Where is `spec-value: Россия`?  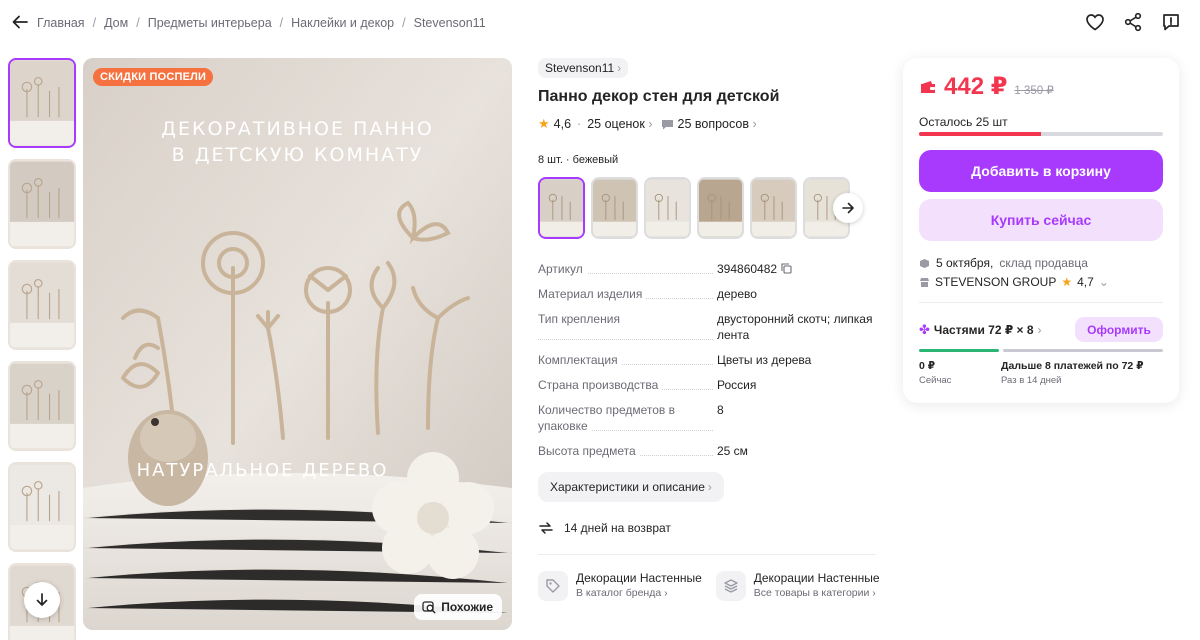 spec-value: Россия is located at coordinates (737, 385).